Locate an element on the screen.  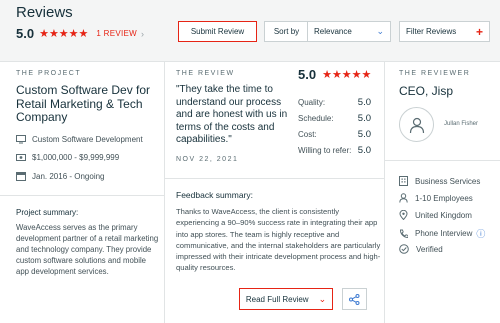
project-service: Custom Software Development is located at coordinates (79, 139).